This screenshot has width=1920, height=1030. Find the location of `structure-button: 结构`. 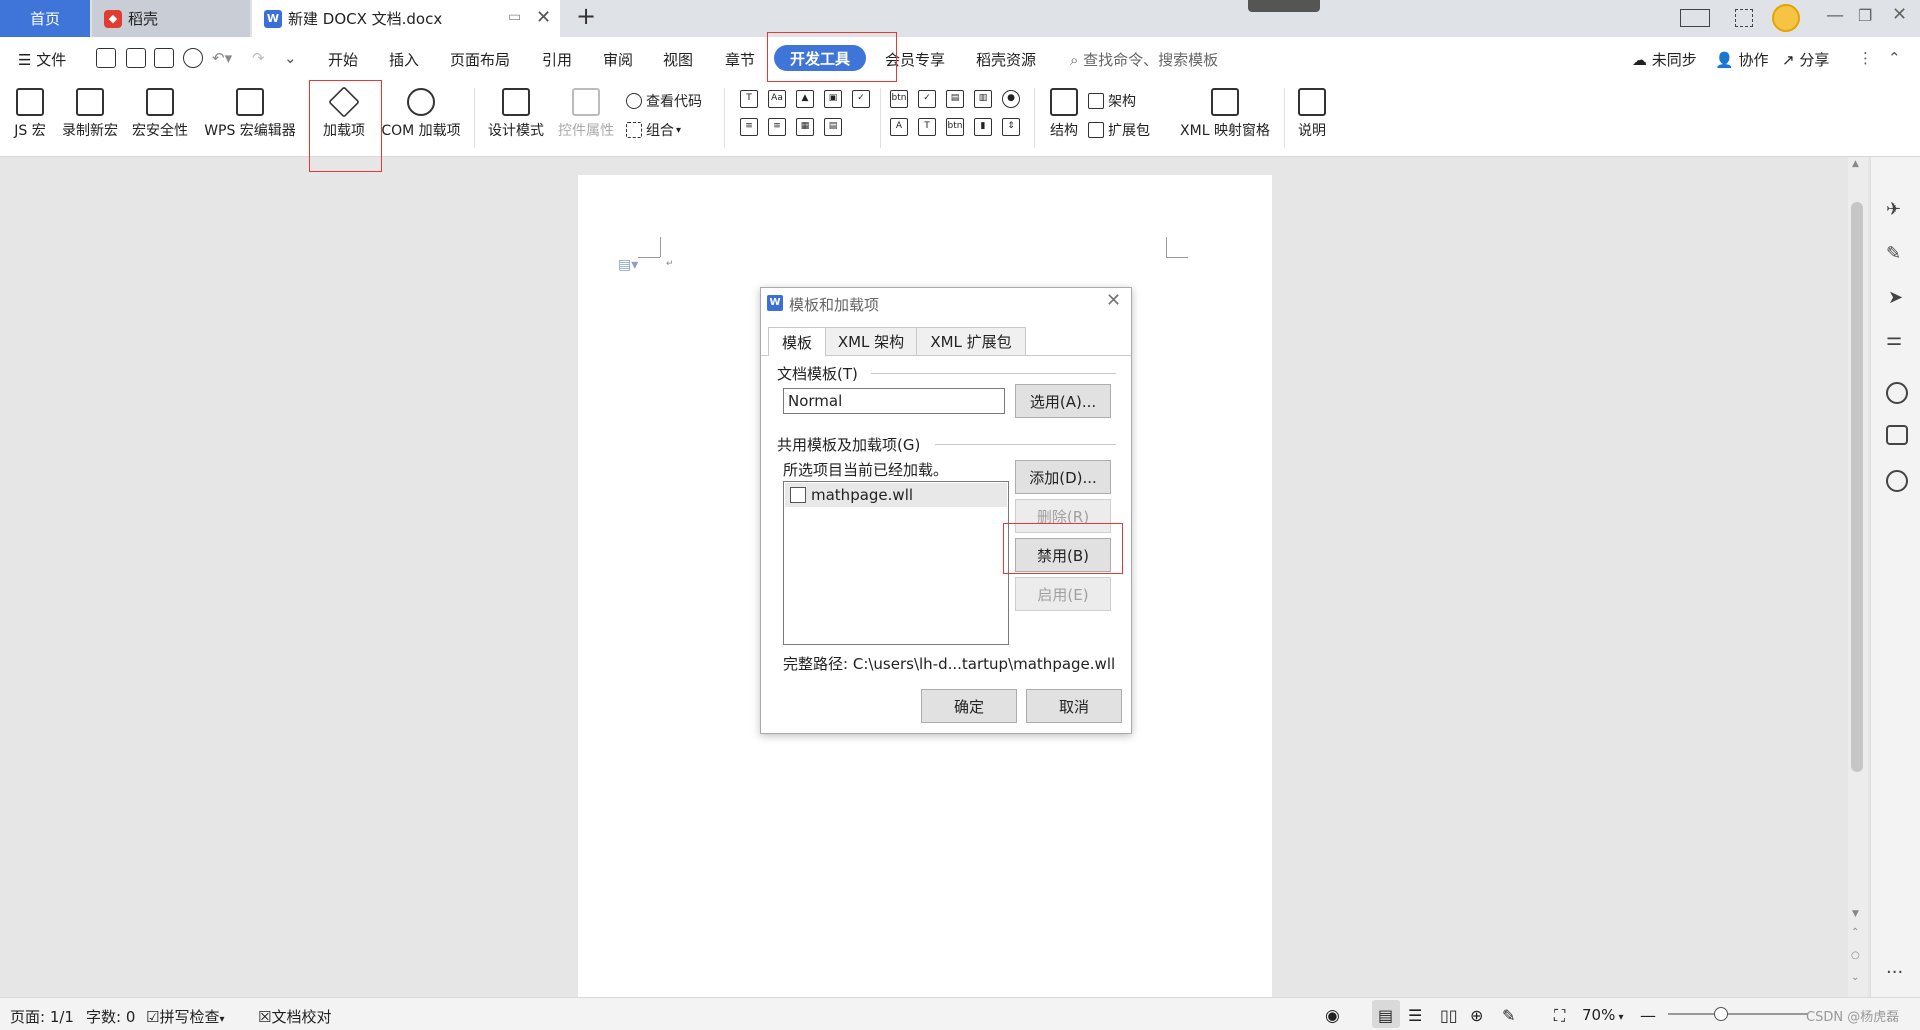

structure-button: 结构 is located at coordinates (1064, 118).